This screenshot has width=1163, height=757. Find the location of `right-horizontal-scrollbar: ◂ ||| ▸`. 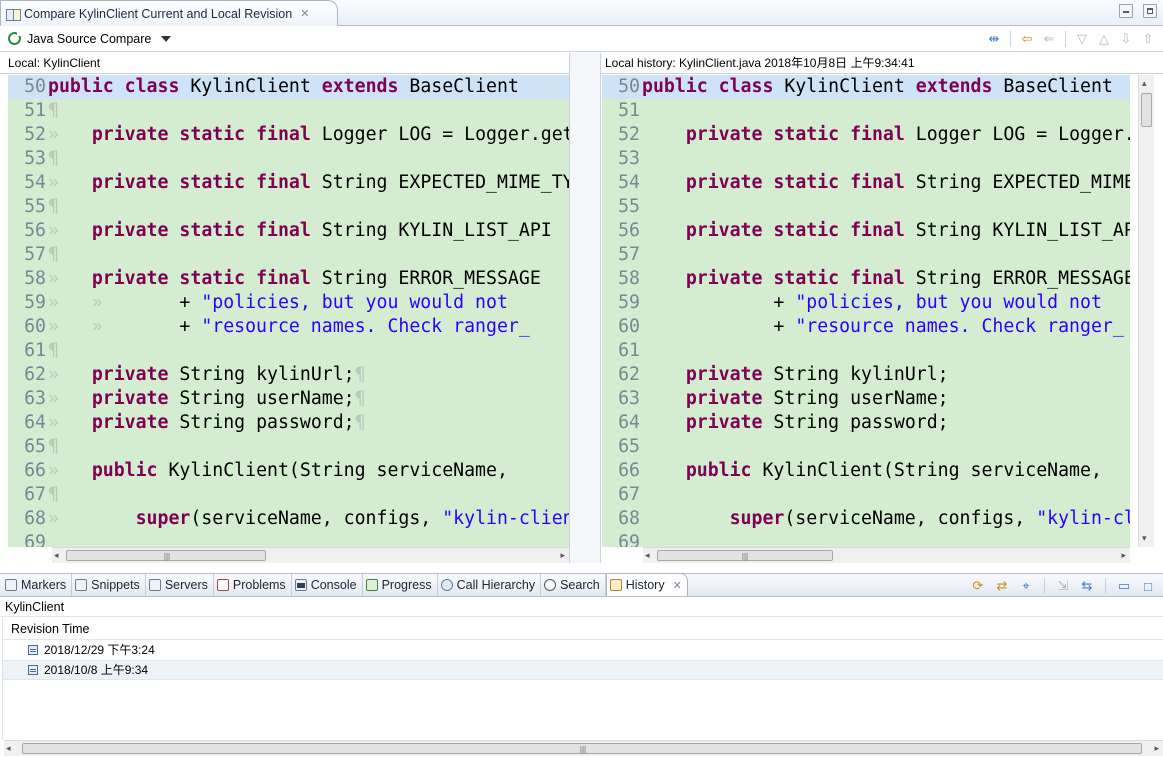

right-horizontal-scrollbar: ◂ ||| ▸ is located at coordinates (886, 555).